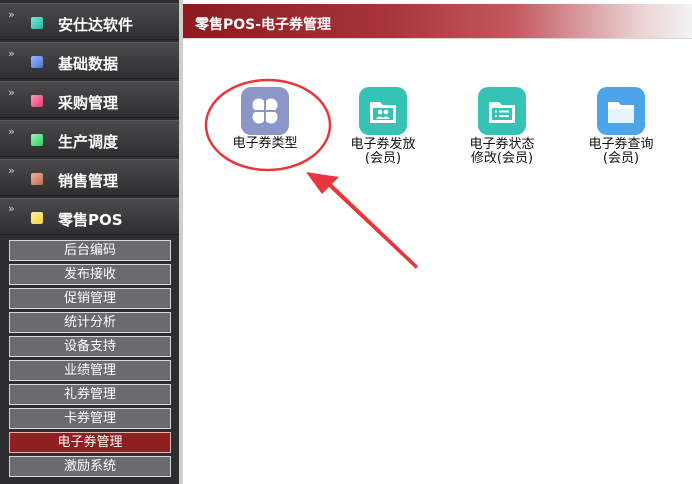  What do you see at coordinates (362, 220) in the screenshot?
I see `arrow-icon` at bounding box center [362, 220].